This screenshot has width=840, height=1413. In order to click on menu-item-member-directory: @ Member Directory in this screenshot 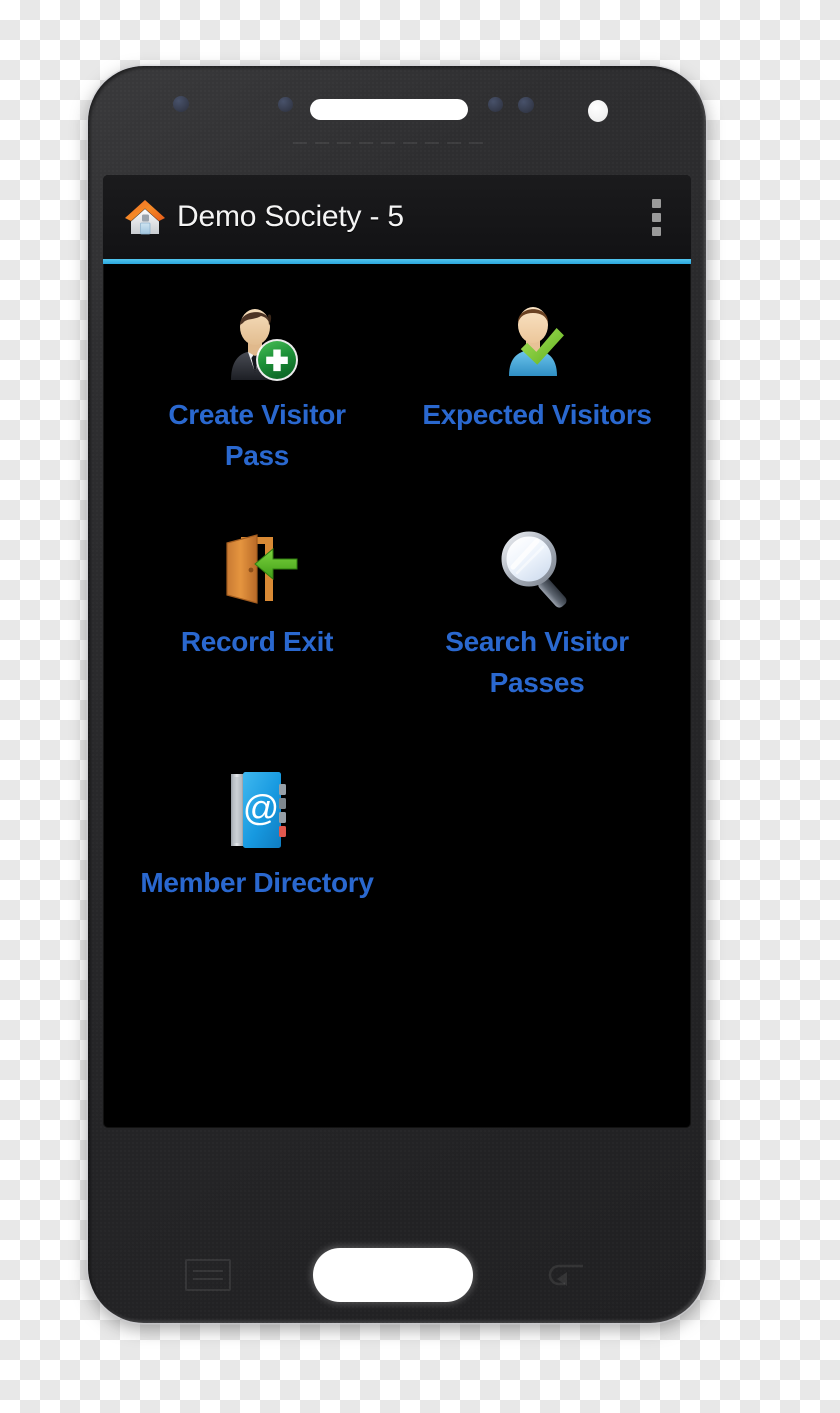, I will do `click(257, 829)`.